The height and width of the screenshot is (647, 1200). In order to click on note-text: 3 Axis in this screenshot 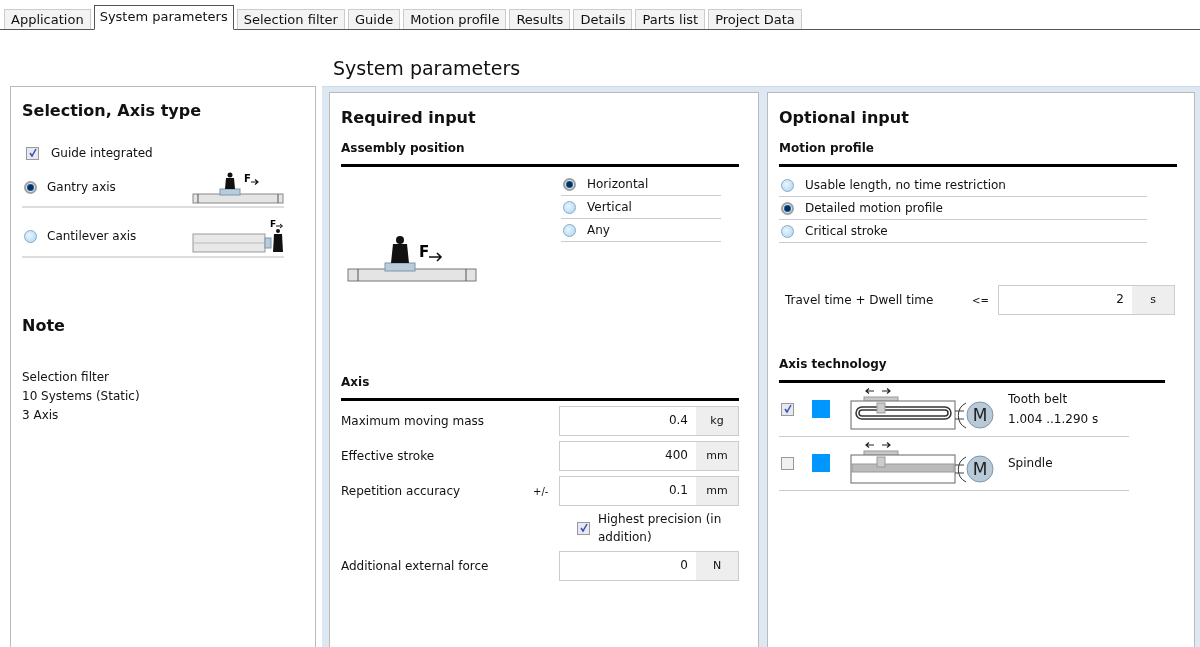, I will do `click(40, 415)`.